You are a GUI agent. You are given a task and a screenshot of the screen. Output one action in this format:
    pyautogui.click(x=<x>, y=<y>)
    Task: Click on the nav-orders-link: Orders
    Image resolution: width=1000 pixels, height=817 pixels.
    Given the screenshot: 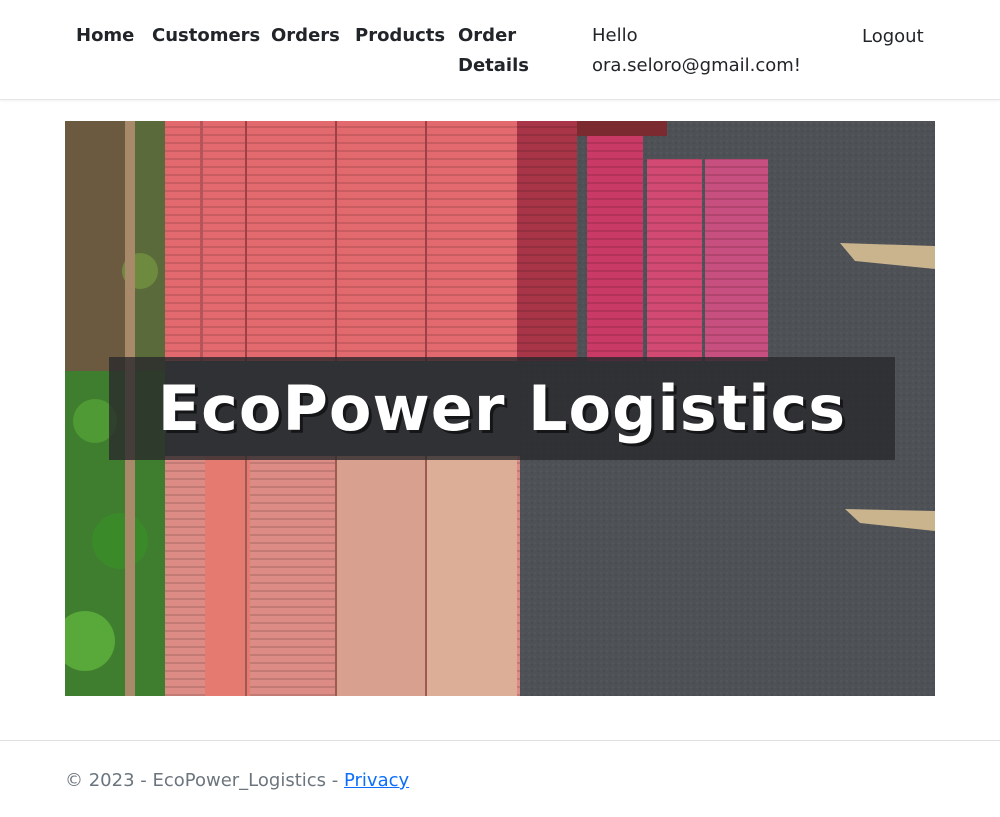 What is the action you would take?
    pyautogui.click(x=305, y=36)
    